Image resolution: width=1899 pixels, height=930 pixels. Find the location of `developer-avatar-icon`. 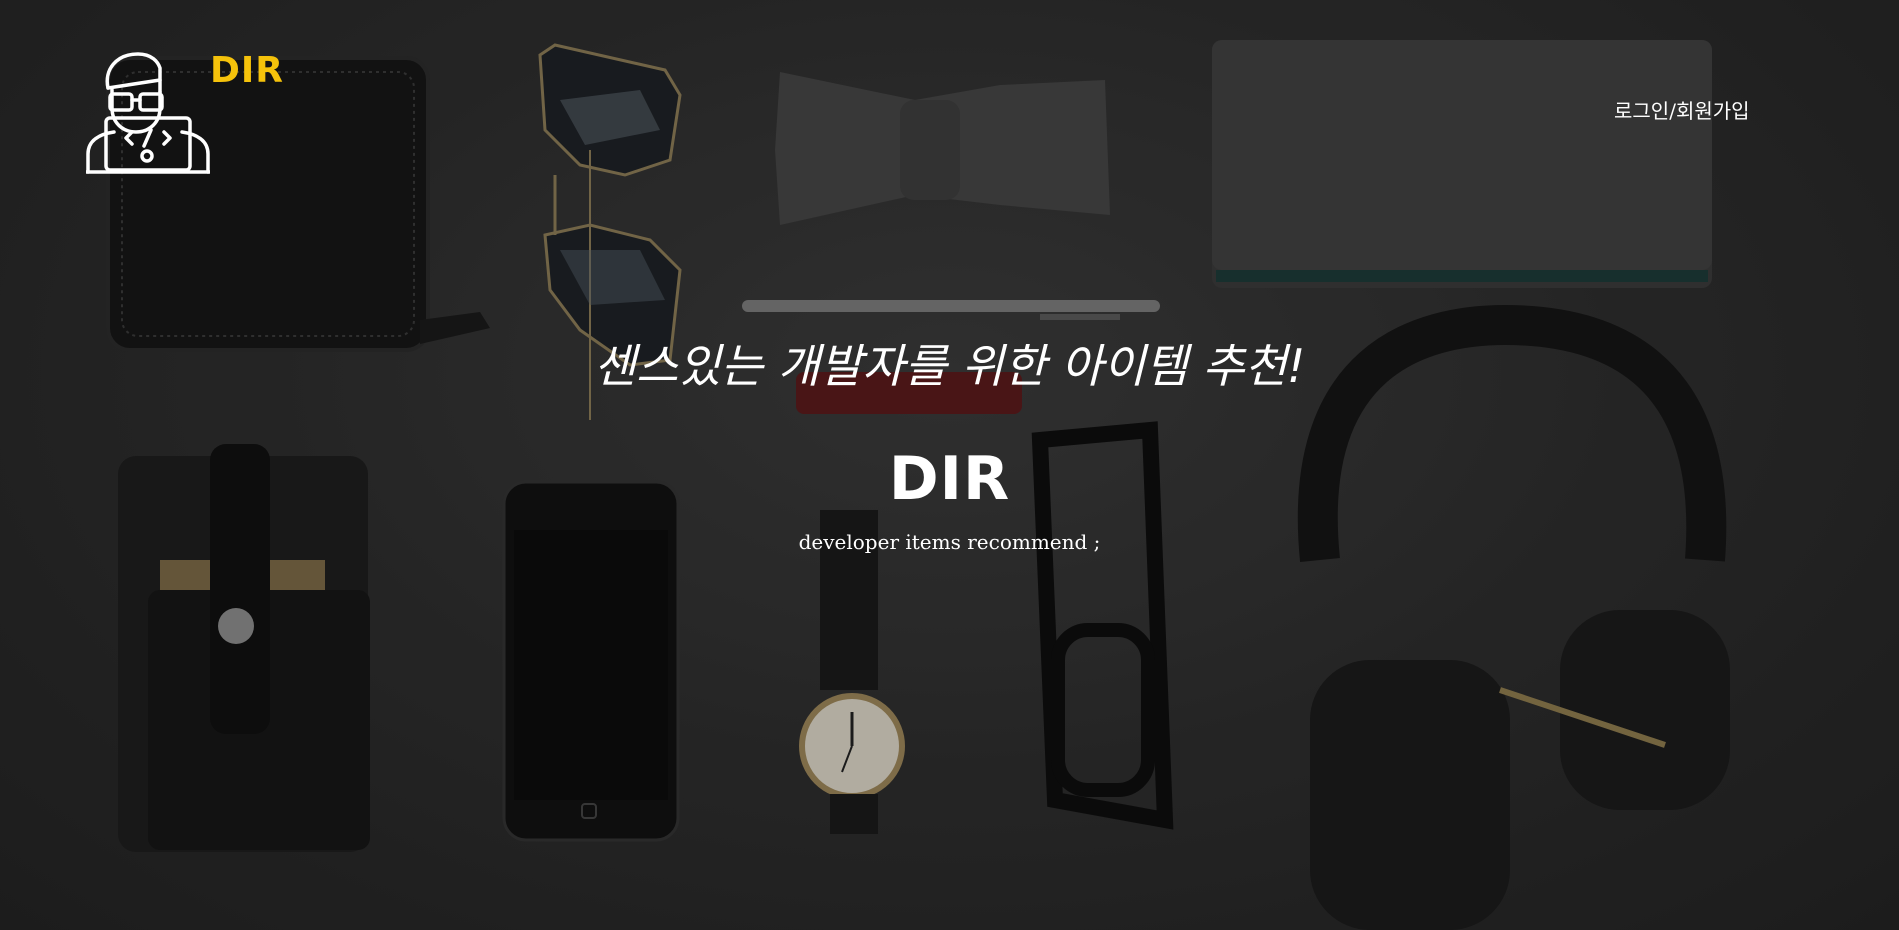

developer-avatar-icon is located at coordinates (148, 113).